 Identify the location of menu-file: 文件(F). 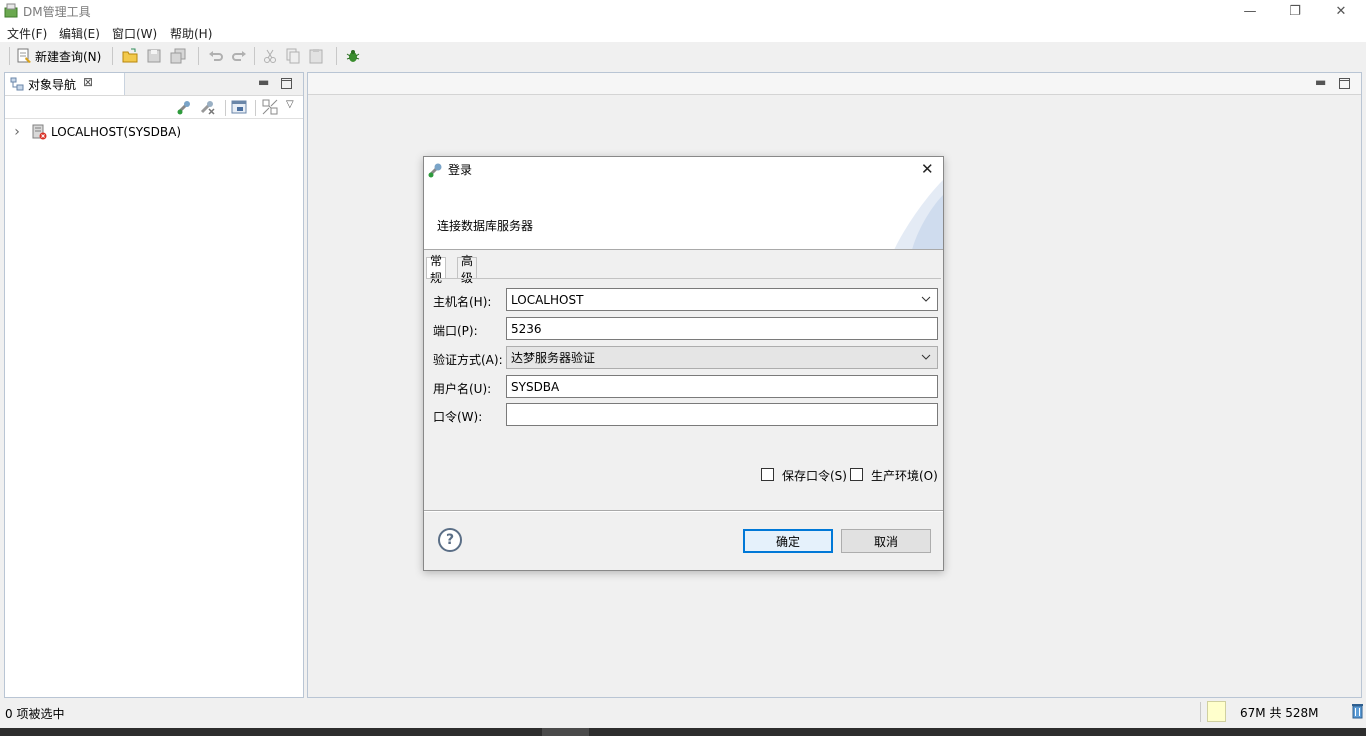
(27, 33).